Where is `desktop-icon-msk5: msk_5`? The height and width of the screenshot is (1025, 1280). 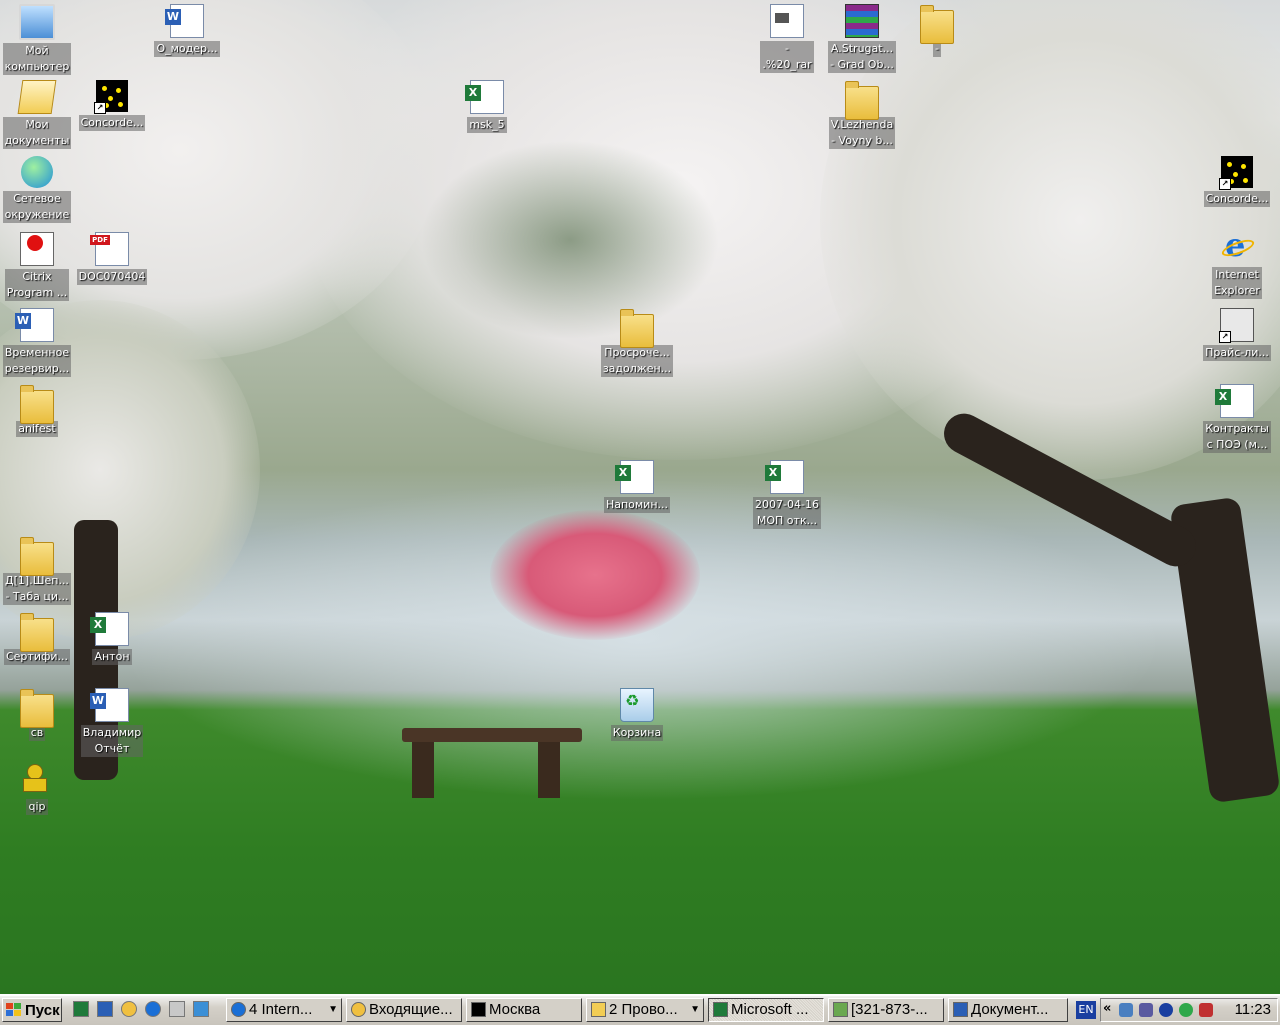 desktop-icon-msk5: msk_5 is located at coordinates (487, 108).